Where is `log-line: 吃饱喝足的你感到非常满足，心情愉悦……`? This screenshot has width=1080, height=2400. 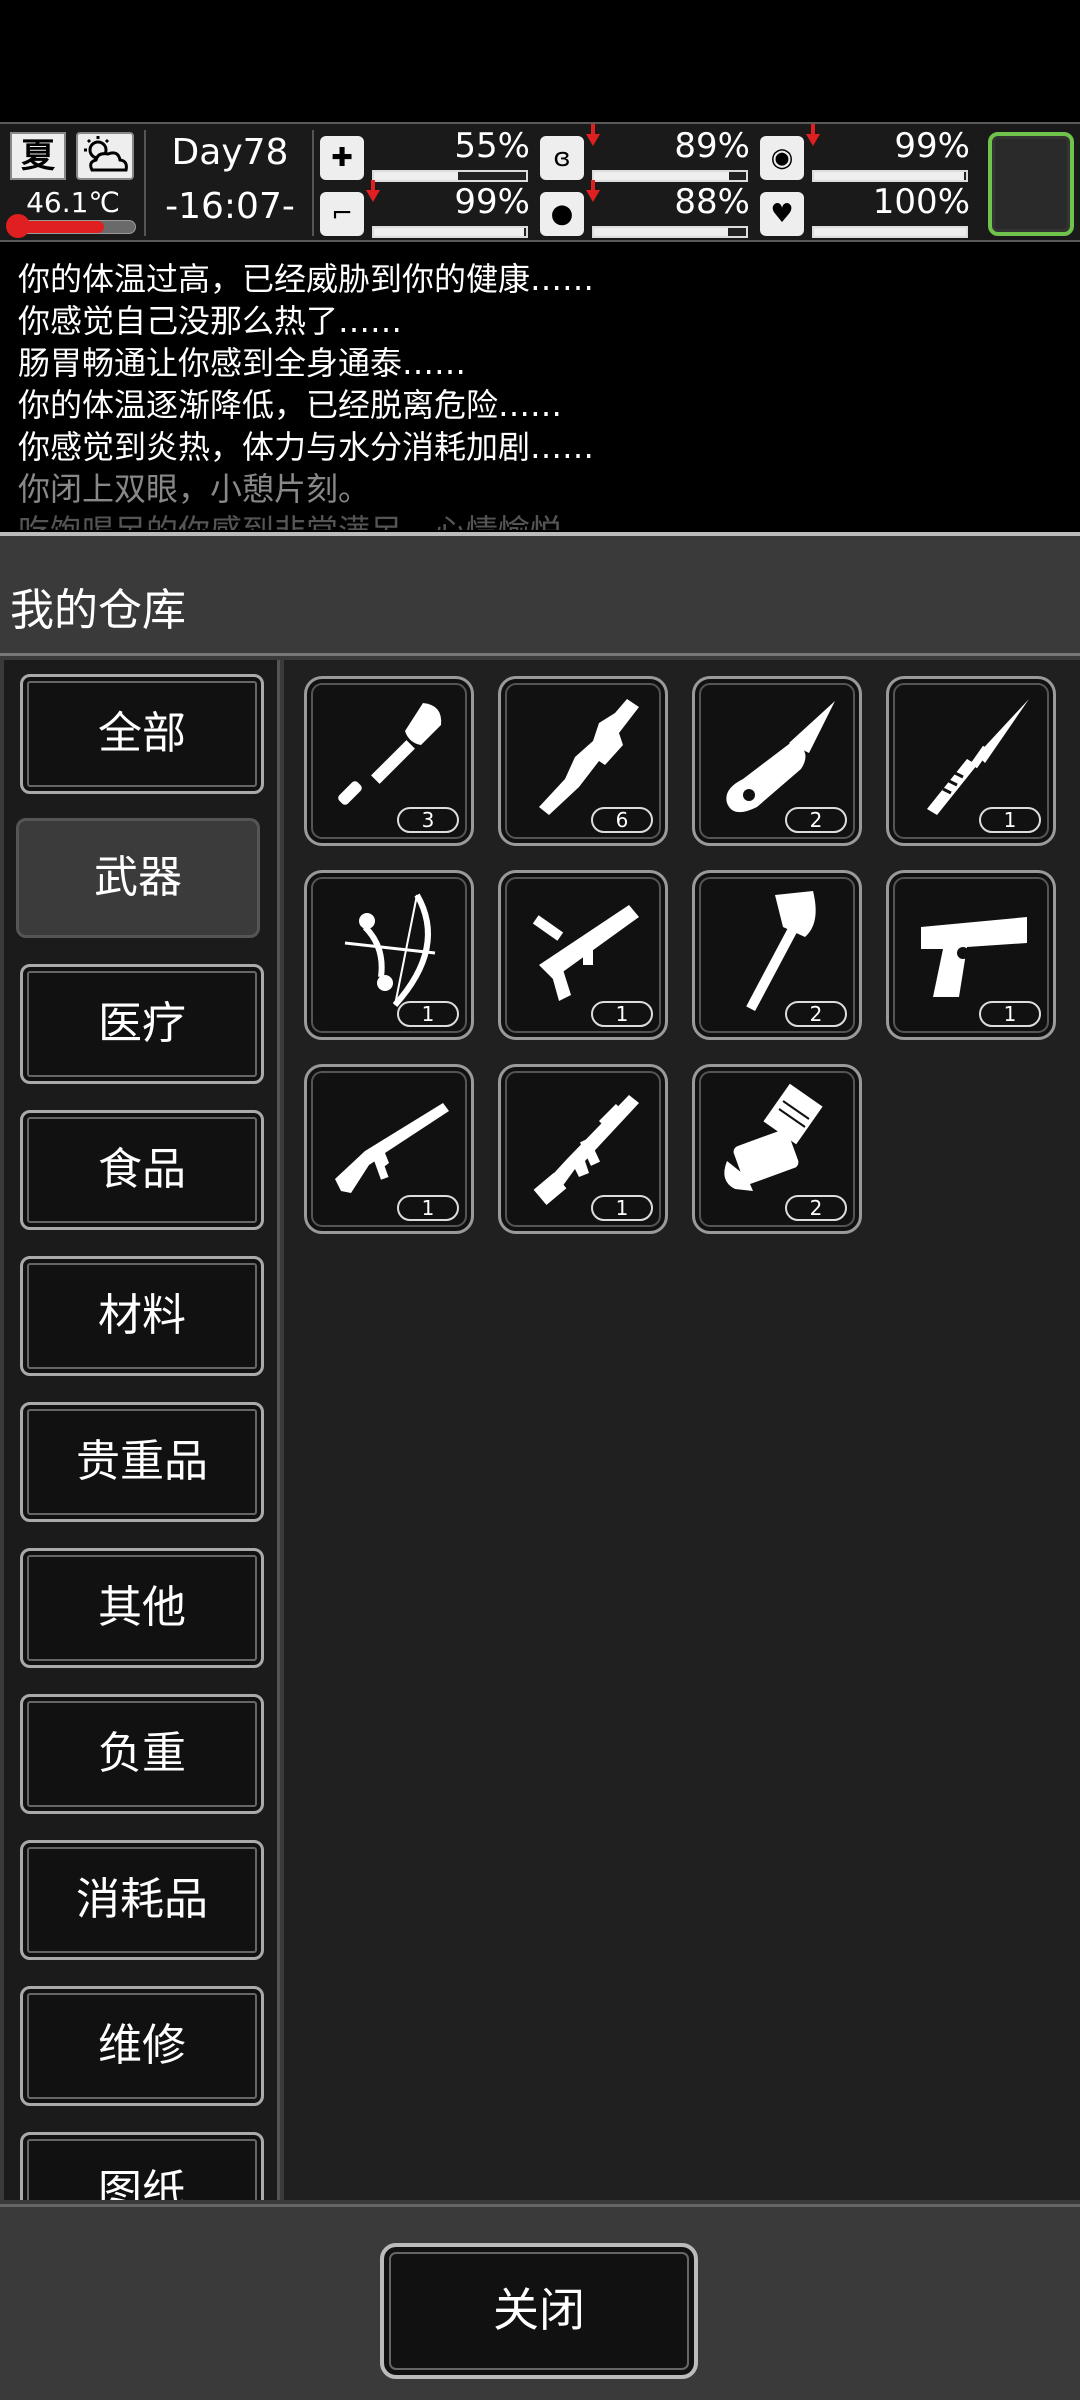 log-line: 吃饱喝足的你感到非常满足，心情愉悦…… is located at coordinates (549, 520).